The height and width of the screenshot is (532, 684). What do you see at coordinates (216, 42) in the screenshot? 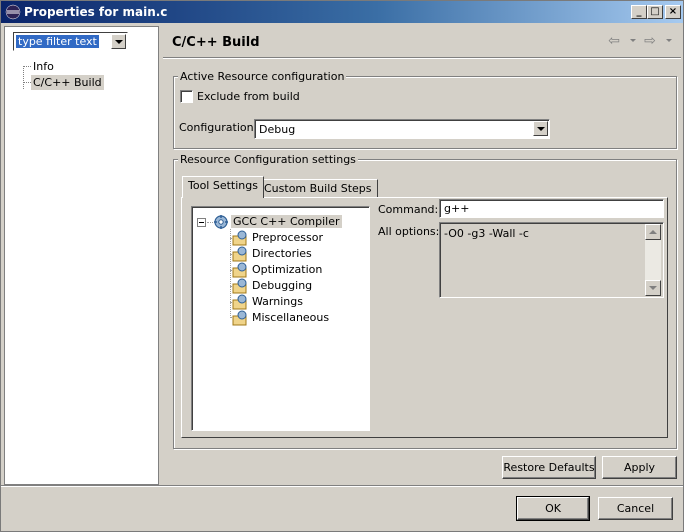
I see `page-title: C/C++ Build` at bounding box center [216, 42].